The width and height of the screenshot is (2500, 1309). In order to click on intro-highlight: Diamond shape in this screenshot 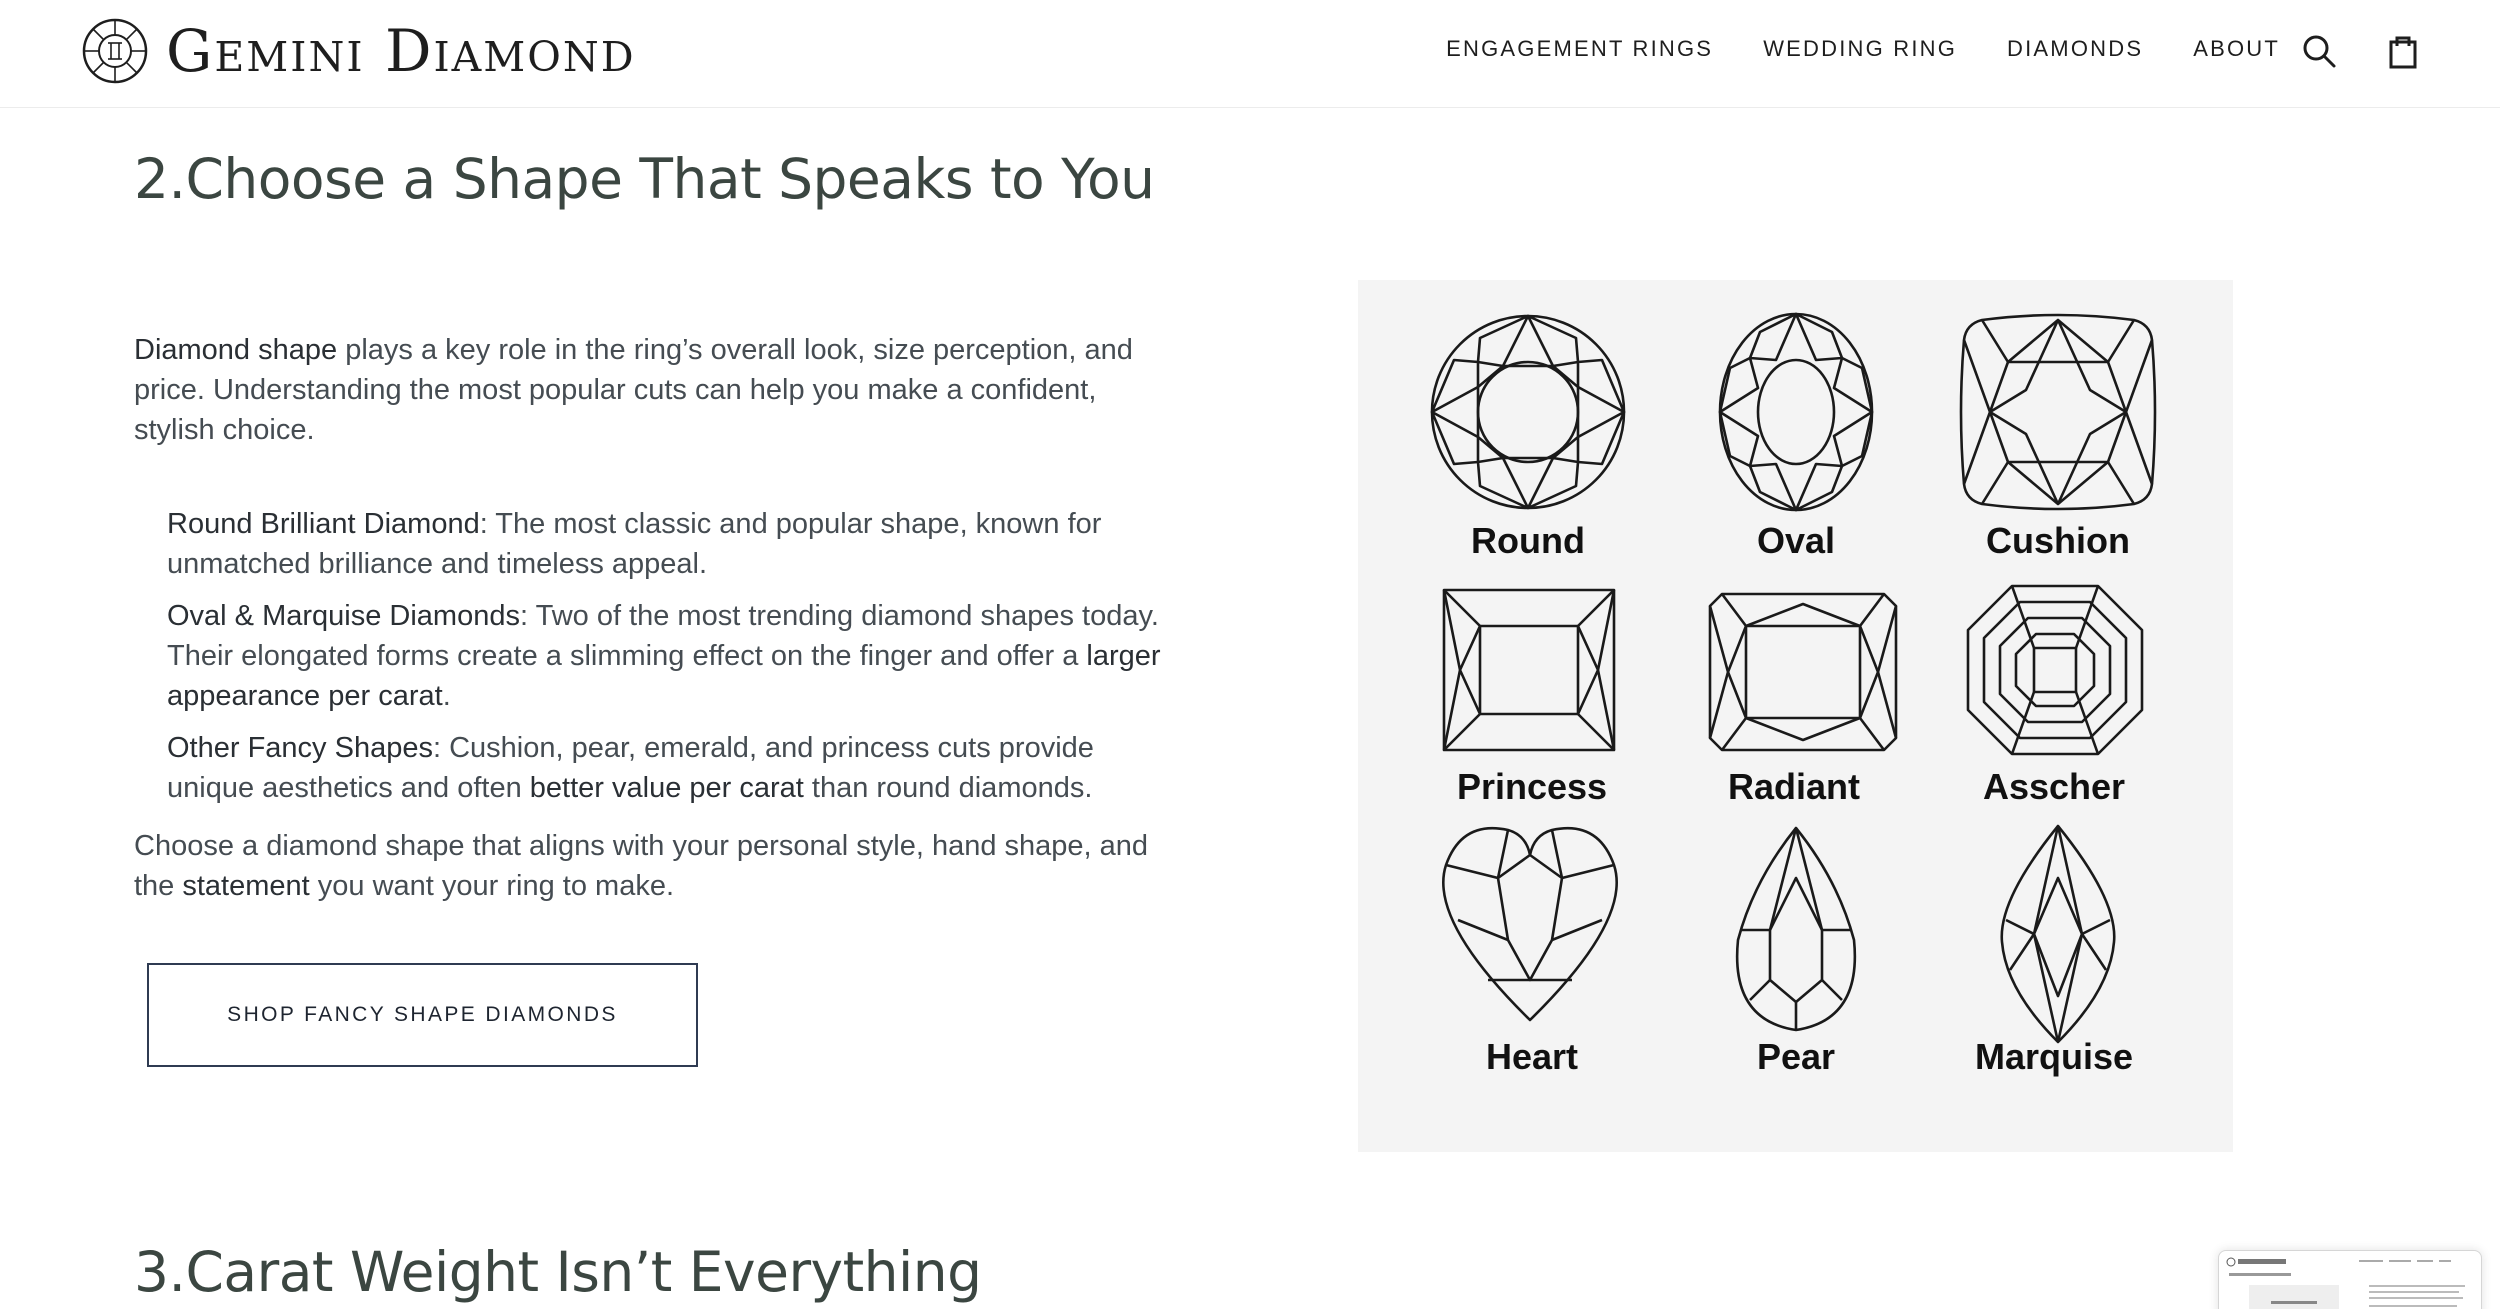, I will do `click(236, 350)`.